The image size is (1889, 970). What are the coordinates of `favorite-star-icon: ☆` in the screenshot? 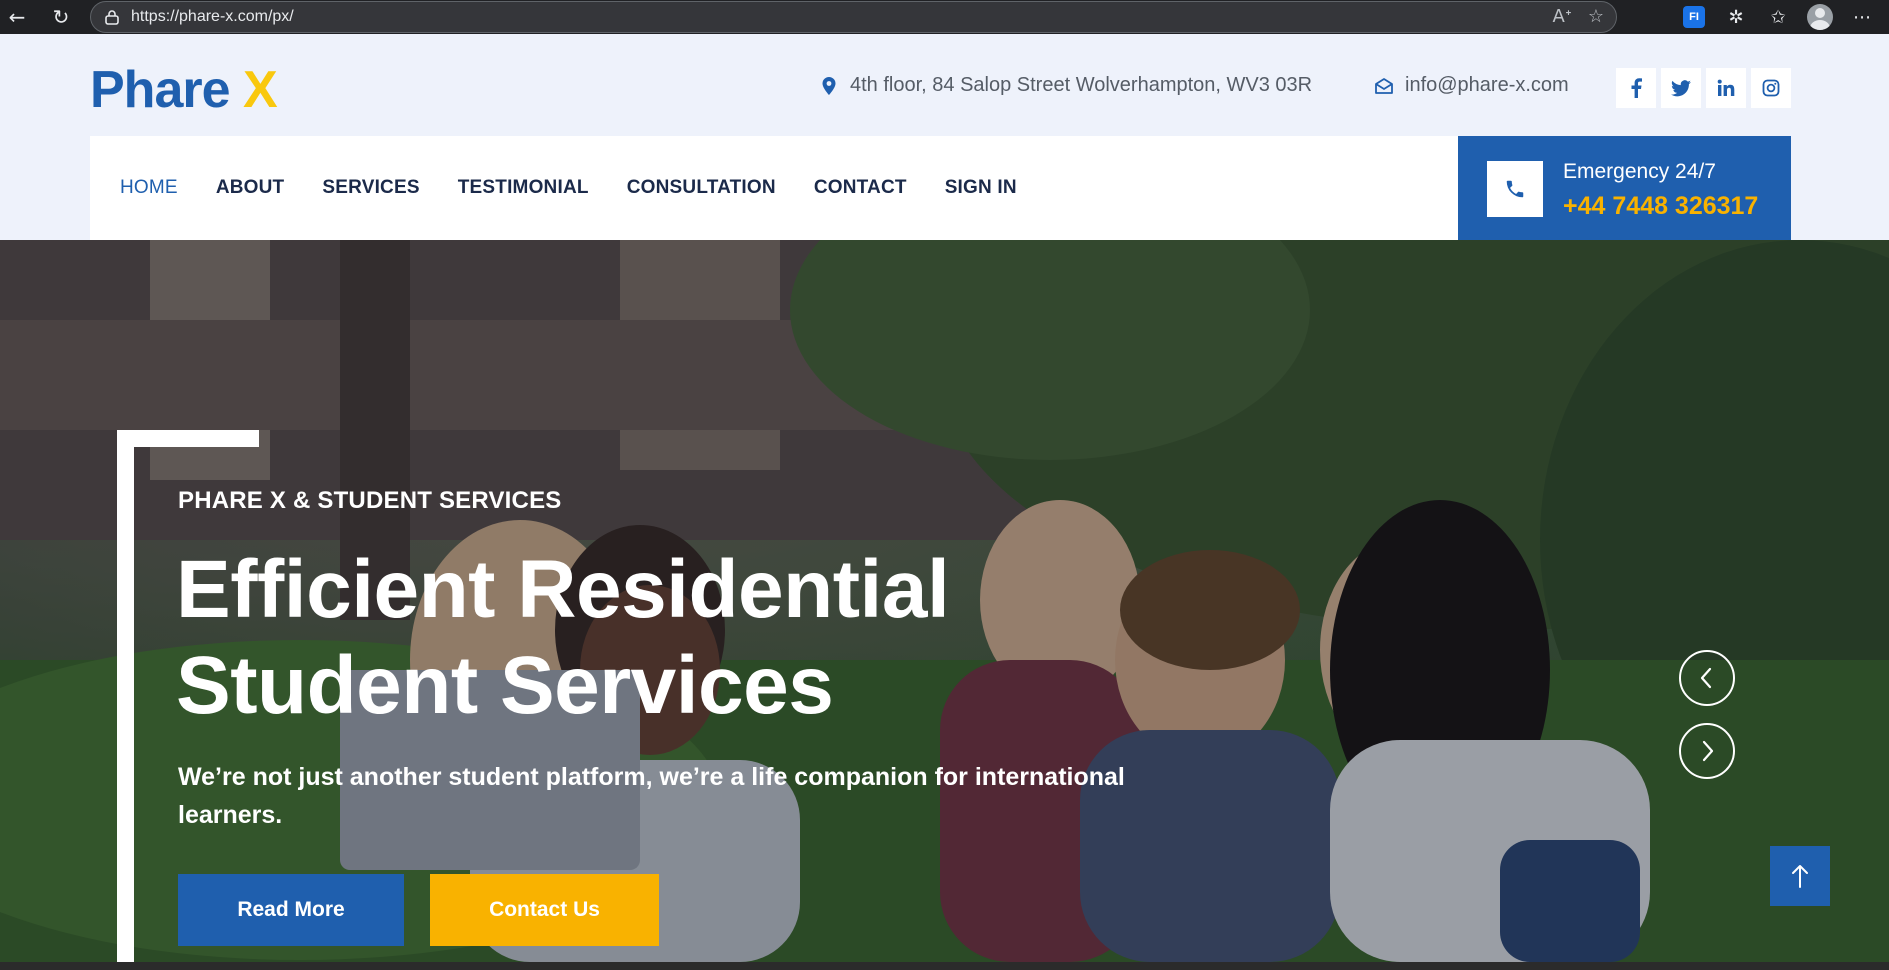 It's located at (1596, 16).